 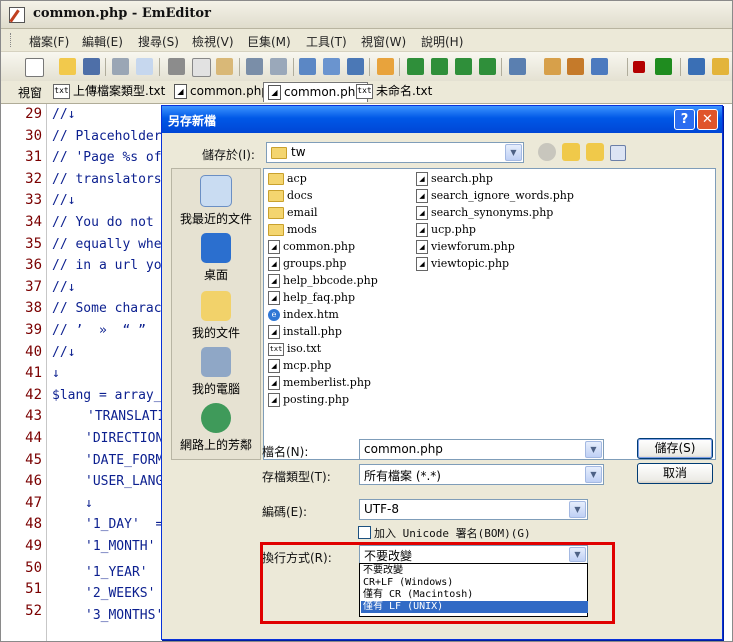 I want to click on file-list-item: ◢ viewforum.php, so click(x=465, y=247).